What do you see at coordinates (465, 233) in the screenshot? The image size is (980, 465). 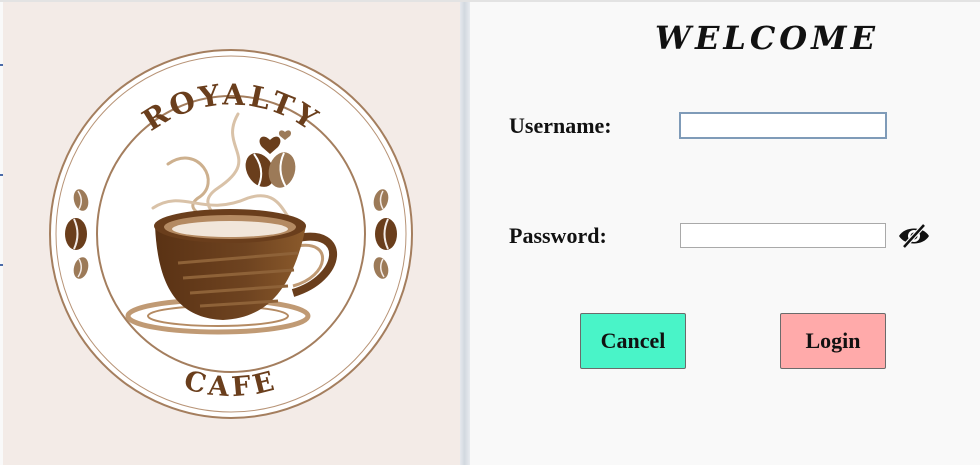 I see `panel-divider` at bounding box center [465, 233].